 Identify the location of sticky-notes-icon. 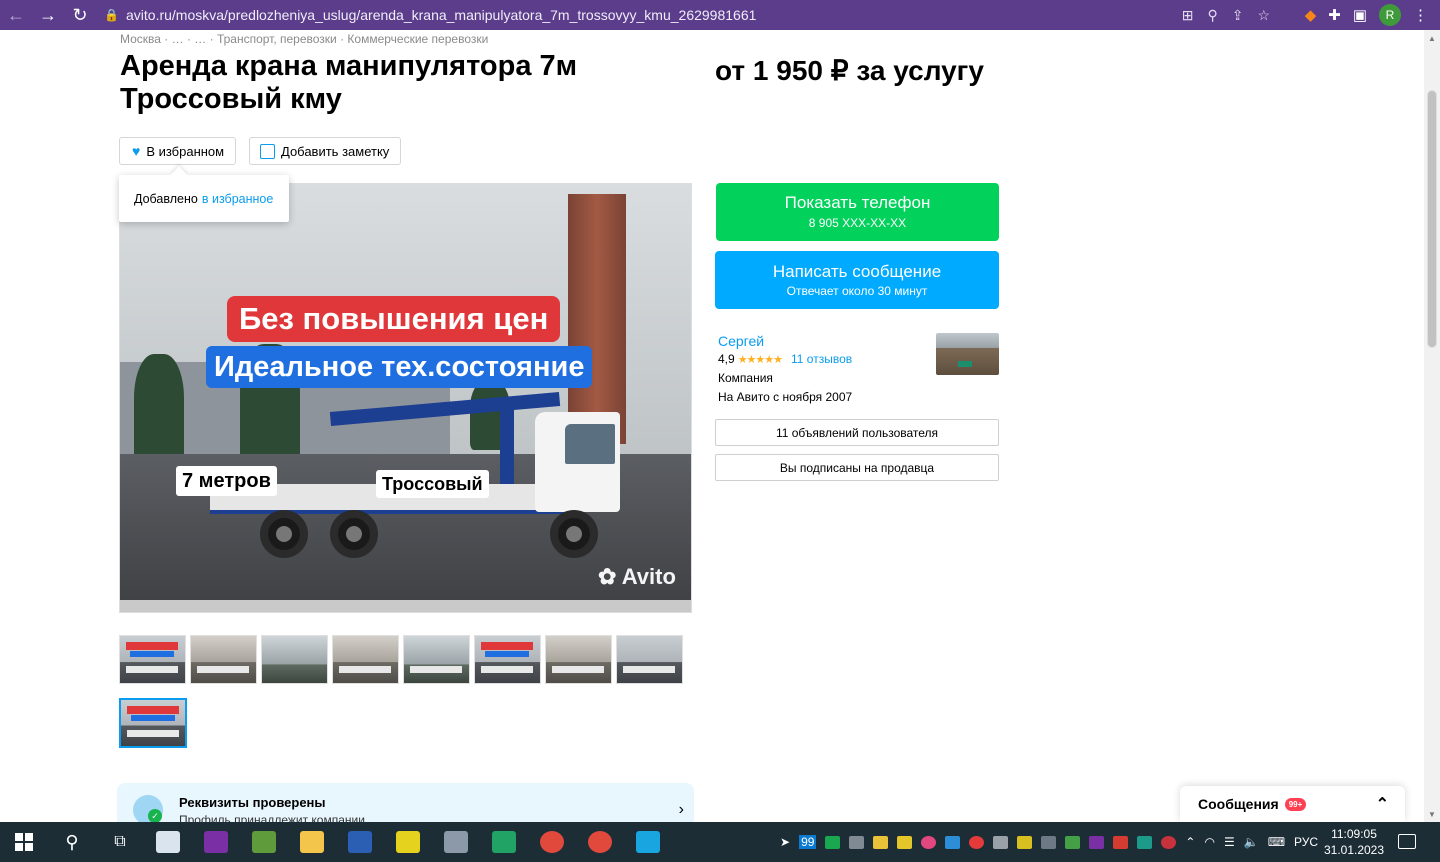
(408, 842).